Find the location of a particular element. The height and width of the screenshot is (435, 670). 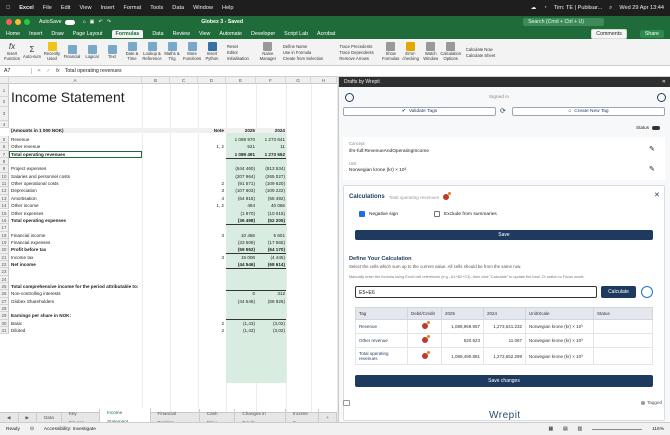

edit-unit-icon: ✎ is located at coordinates (652, 169).